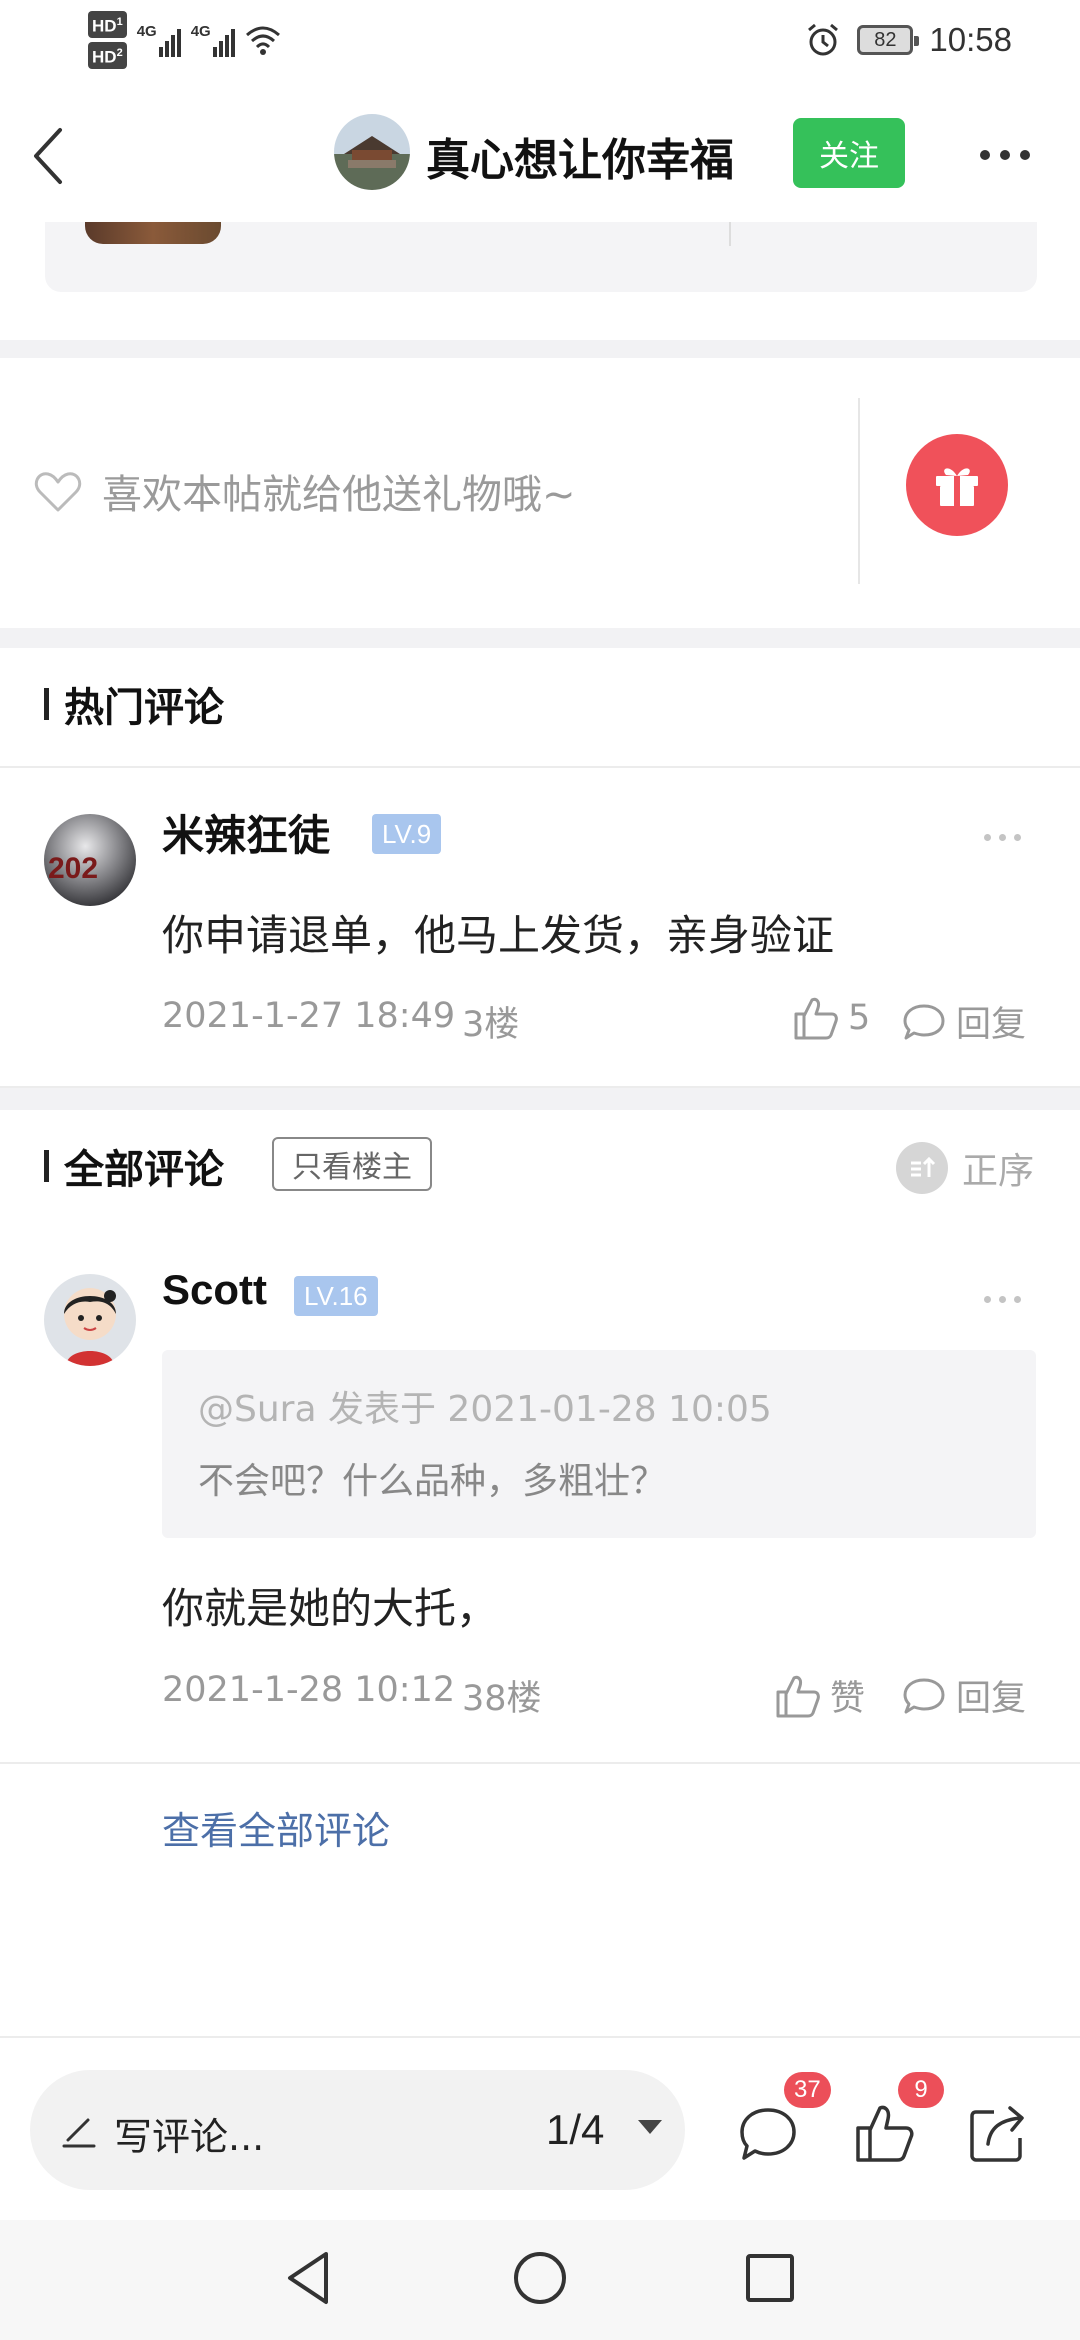 The height and width of the screenshot is (2340, 1080). What do you see at coordinates (107, 40) in the screenshot?
I see `sim-indicators: HD1 HD2` at bounding box center [107, 40].